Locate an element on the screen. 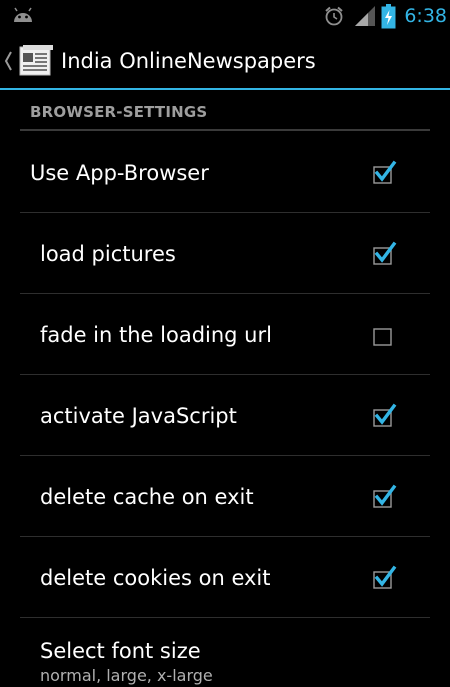  signal-icon is located at coordinates (365, 16).